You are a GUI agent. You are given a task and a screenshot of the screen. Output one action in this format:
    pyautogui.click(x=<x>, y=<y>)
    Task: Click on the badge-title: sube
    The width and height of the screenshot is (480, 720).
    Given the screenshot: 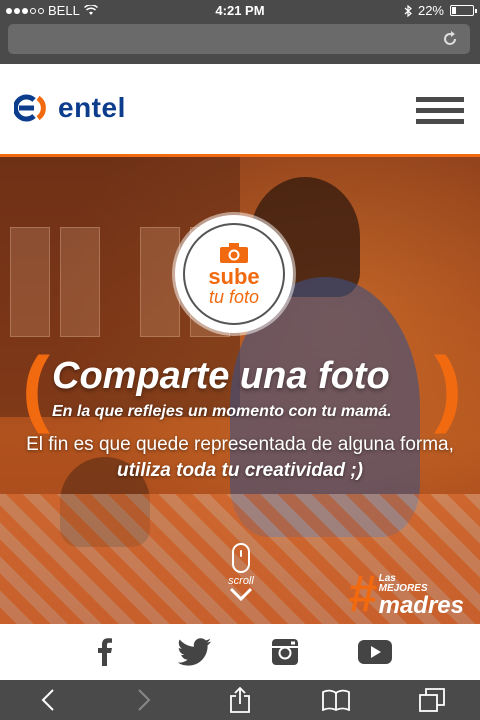 What is the action you would take?
    pyautogui.click(x=234, y=276)
    